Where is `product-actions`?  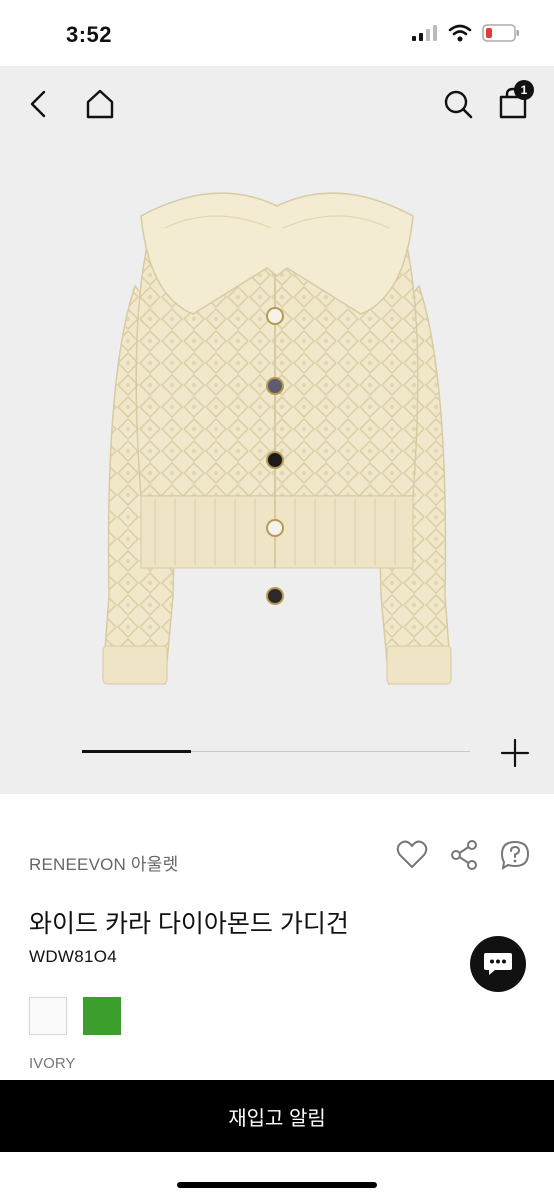 product-actions is located at coordinates (463, 855).